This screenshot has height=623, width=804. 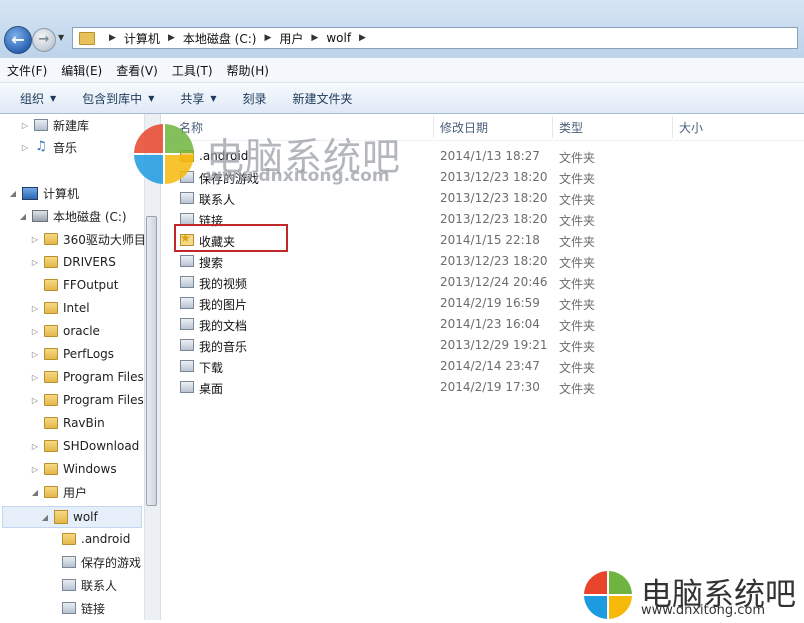 I want to click on table-row: 搜索 2013/12/23 18:20 文件夹, so click(x=461, y=261).